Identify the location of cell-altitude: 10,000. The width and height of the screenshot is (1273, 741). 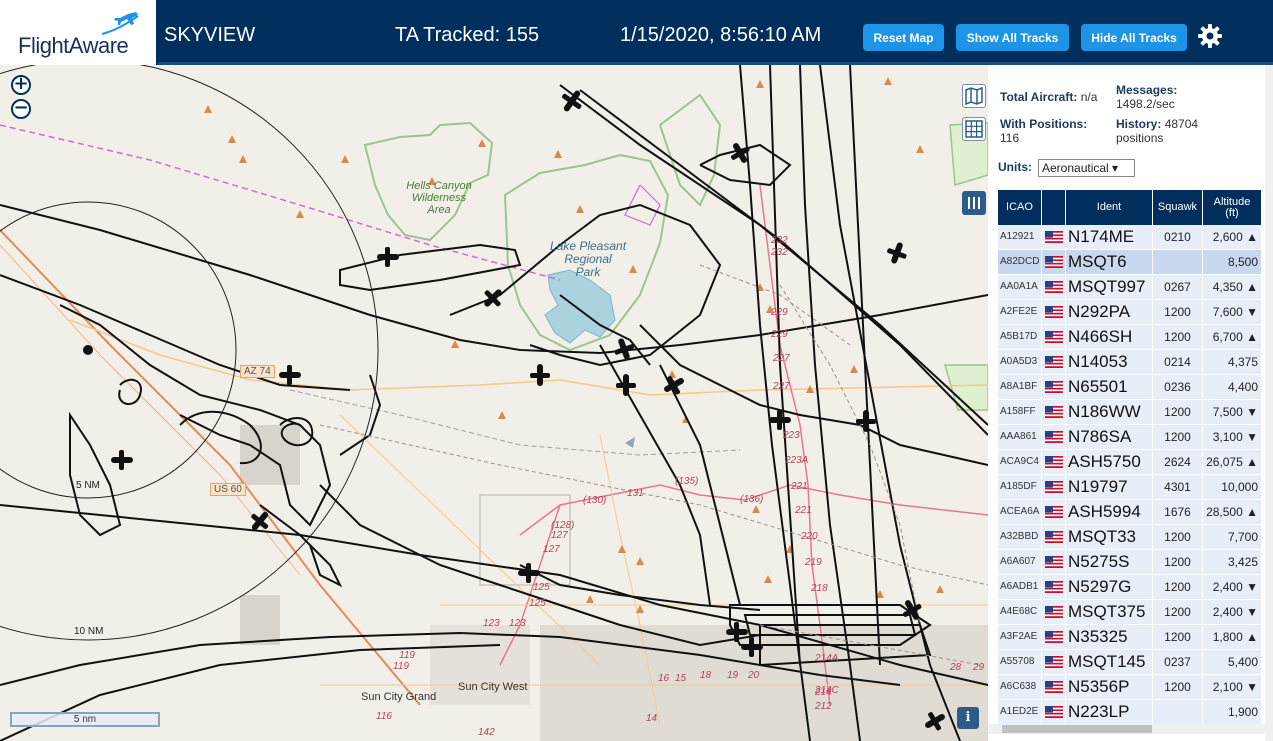
(1232, 487).